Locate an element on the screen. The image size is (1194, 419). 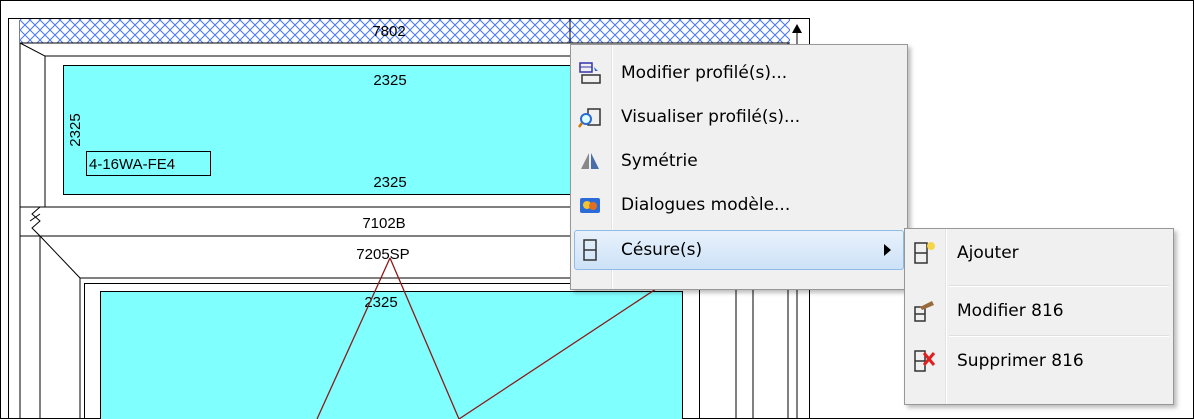
split-delete-icon is located at coordinates (924, 361).